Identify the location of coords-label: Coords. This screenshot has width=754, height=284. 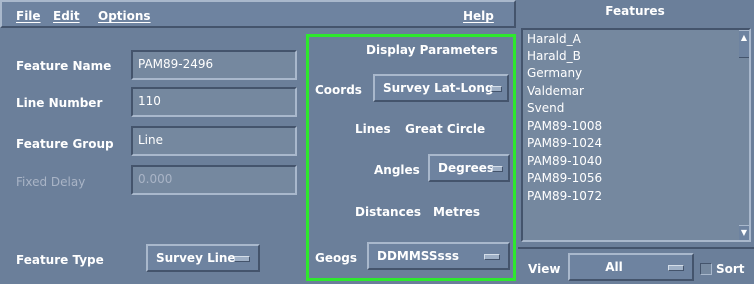
(338, 90).